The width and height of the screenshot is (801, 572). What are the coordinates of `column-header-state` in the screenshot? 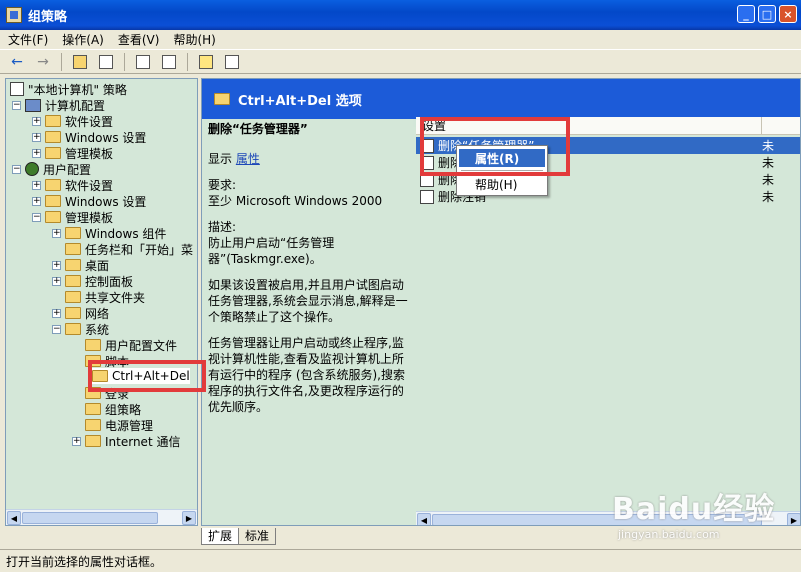 It's located at (781, 126).